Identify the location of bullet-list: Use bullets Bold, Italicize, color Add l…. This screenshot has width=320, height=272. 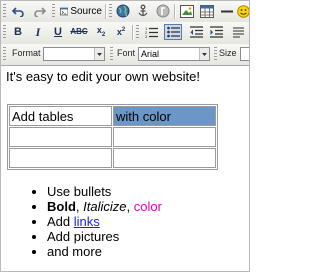
(81, 221).